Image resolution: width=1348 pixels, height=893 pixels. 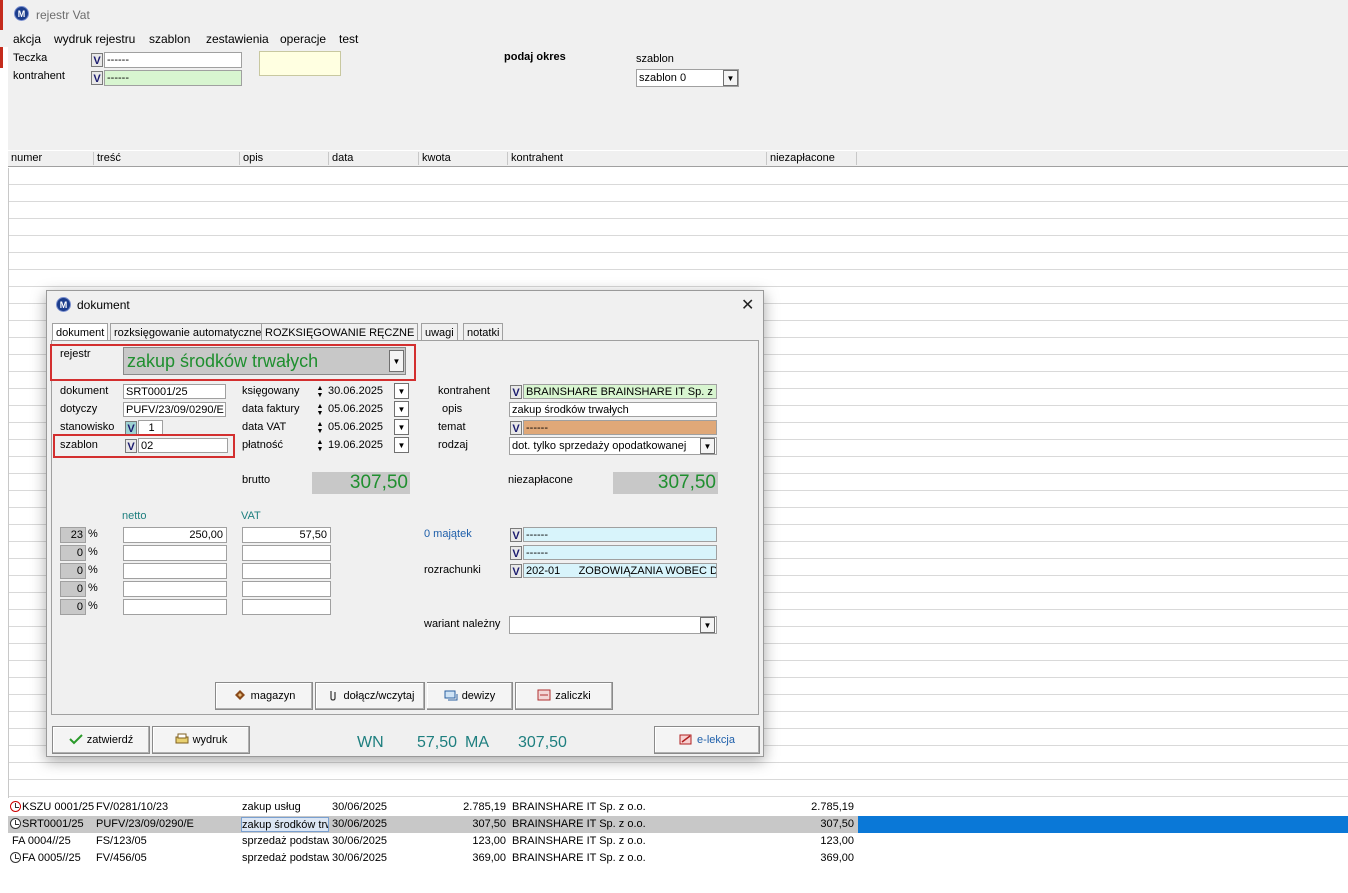 What do you see at coordinates (79, 409) in the screenshot?
I see `dotyczy-label: dotyczy` at bounding box center [79, 409].